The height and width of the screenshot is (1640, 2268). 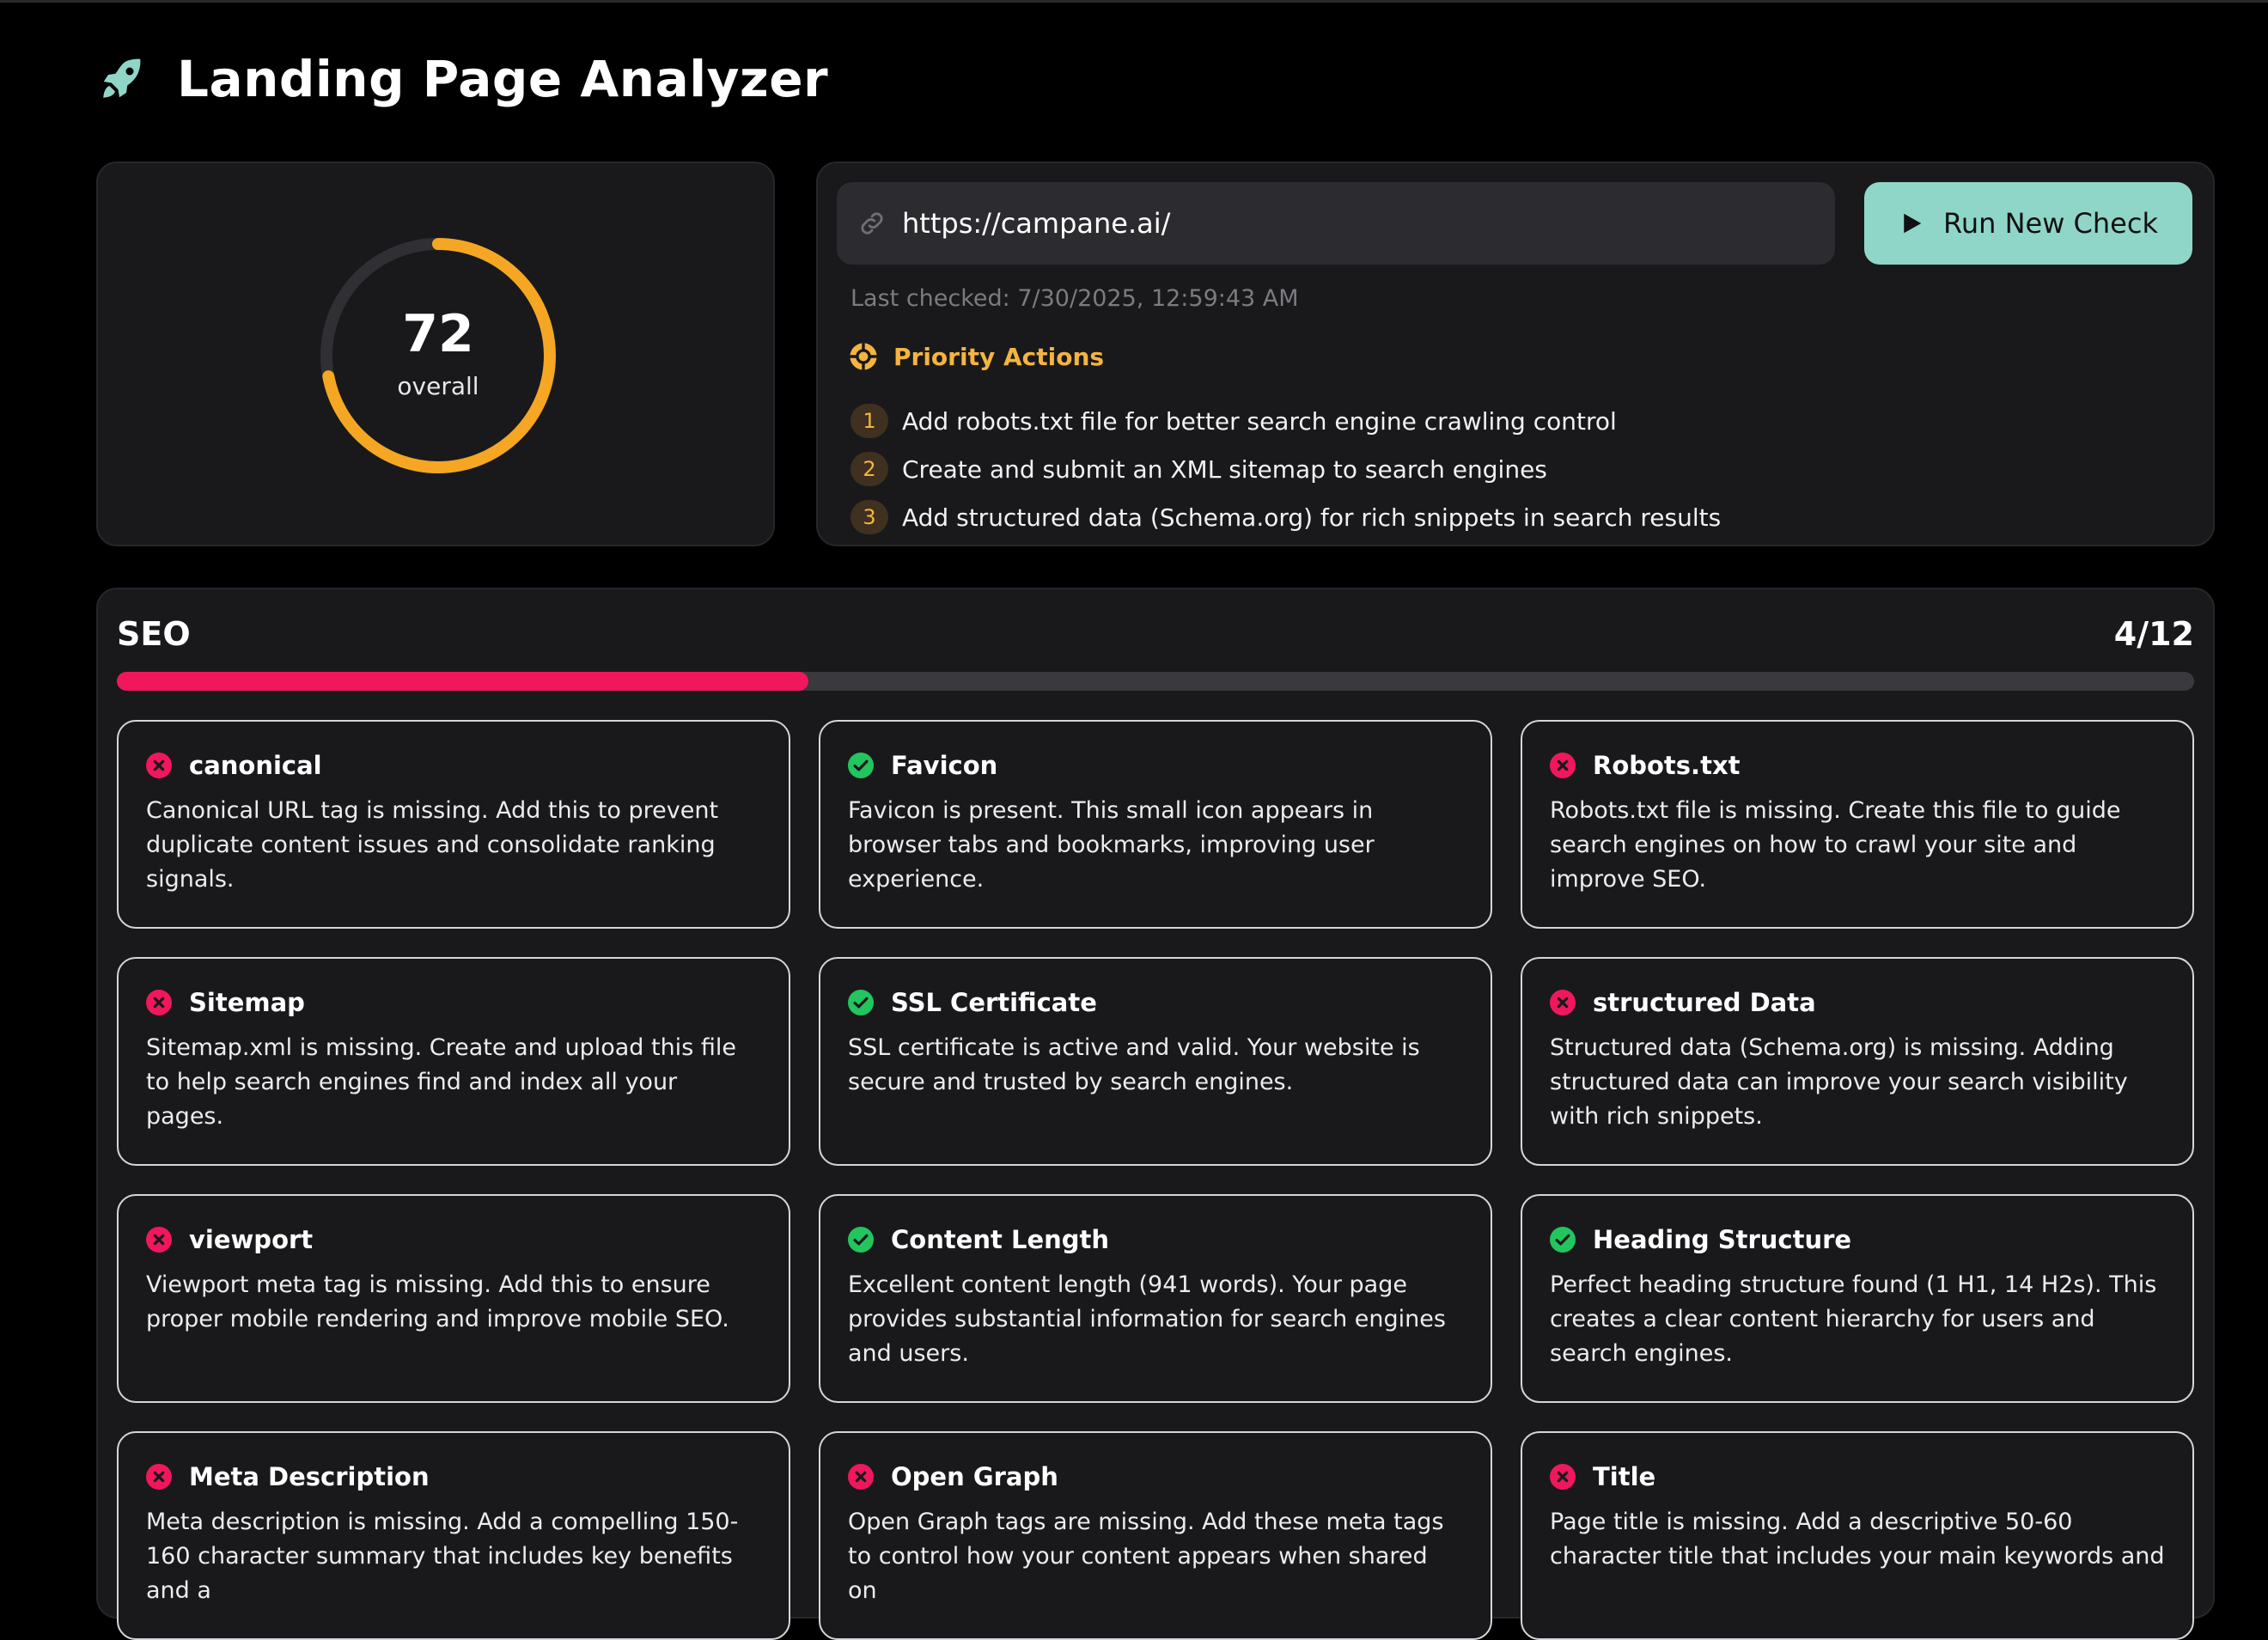 What do you see at coordinates (1624, 1476) in the screenshot?
I see `seo-check-name: Title` at bounding box center [1624, 1476].